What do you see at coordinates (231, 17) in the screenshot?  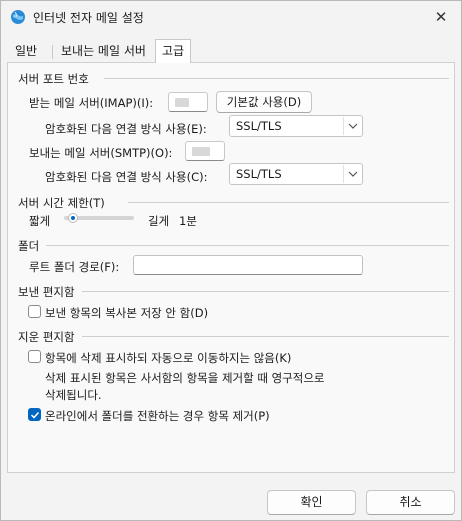 I see `title-bar: 인터넷 전자 메일 설정 ✕` at bounding box center [231, 17].